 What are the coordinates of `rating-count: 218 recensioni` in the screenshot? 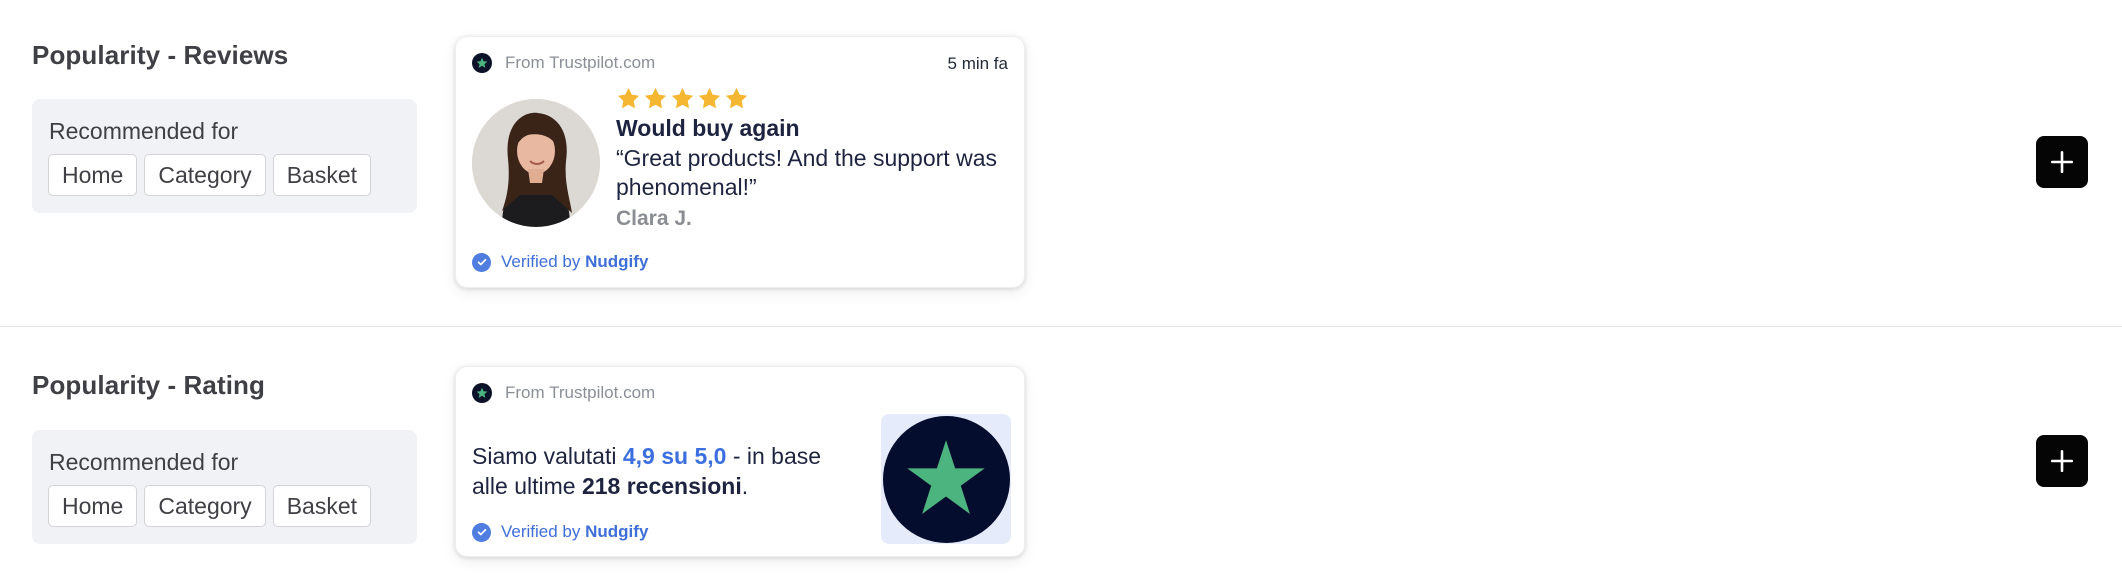 It's located at (661, 486).